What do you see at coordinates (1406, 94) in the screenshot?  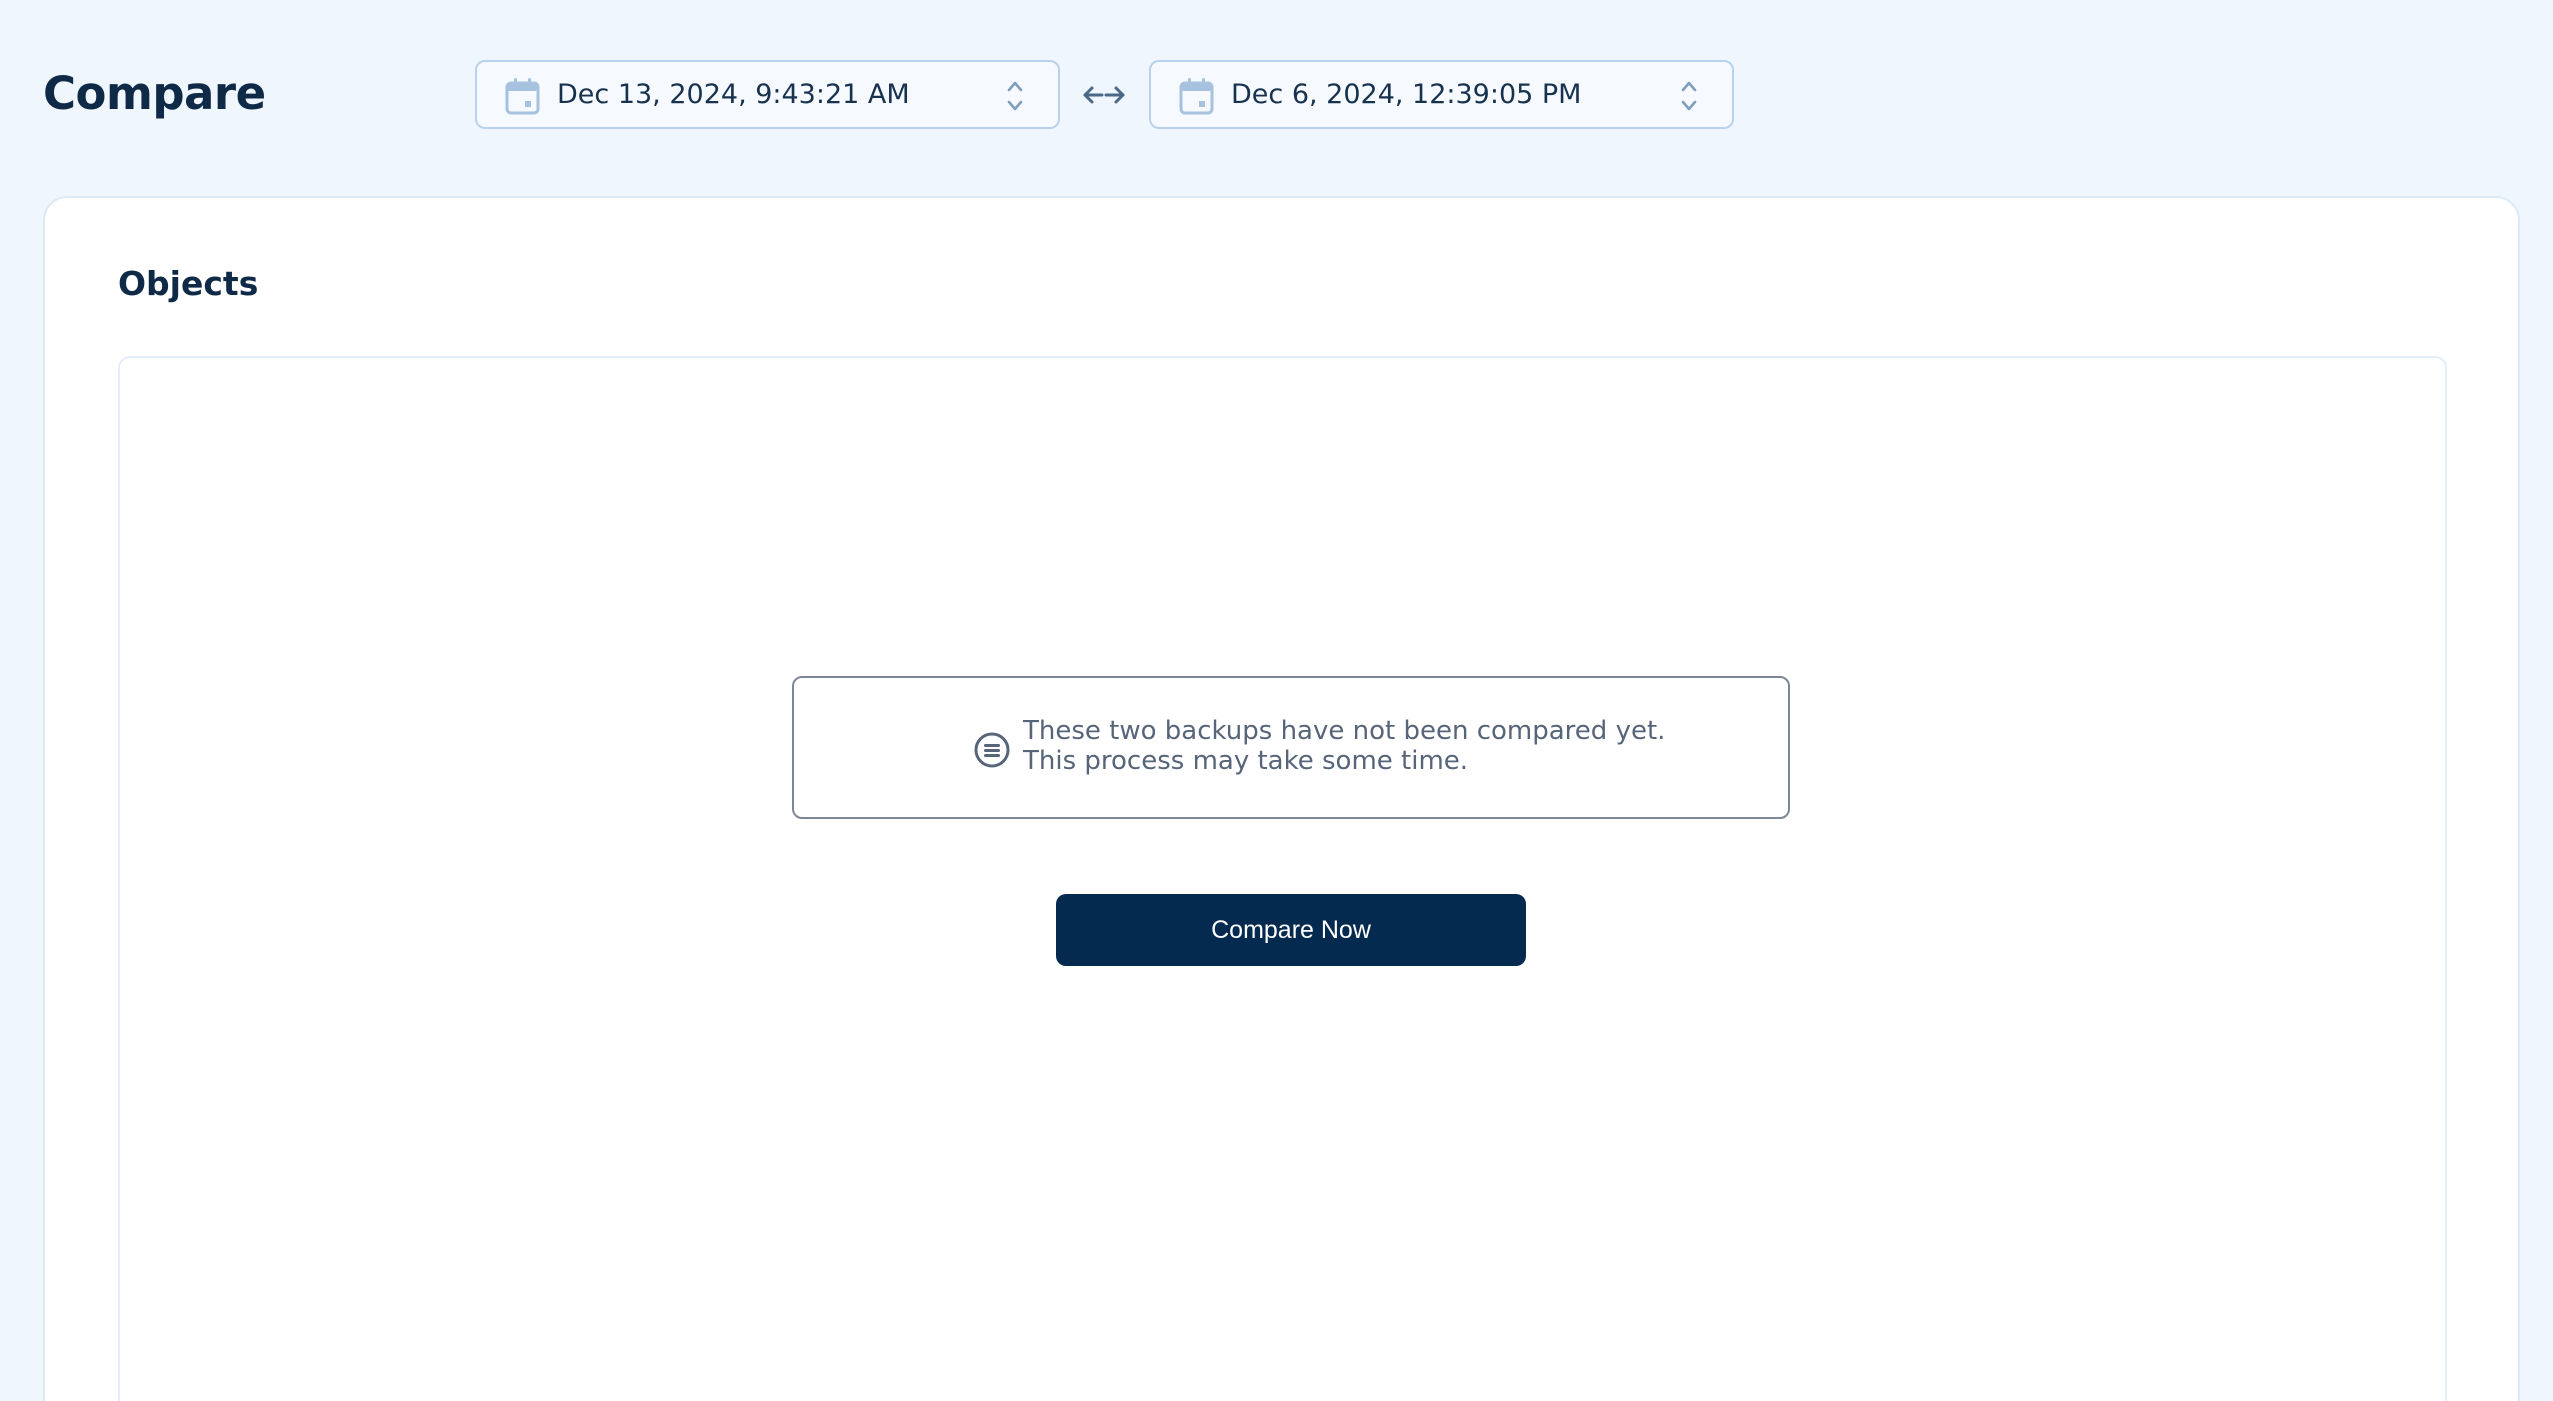 I see `to-date-value: Dec 6, 2024, 12:39:05 PM` at bounding box center [1406, 94].